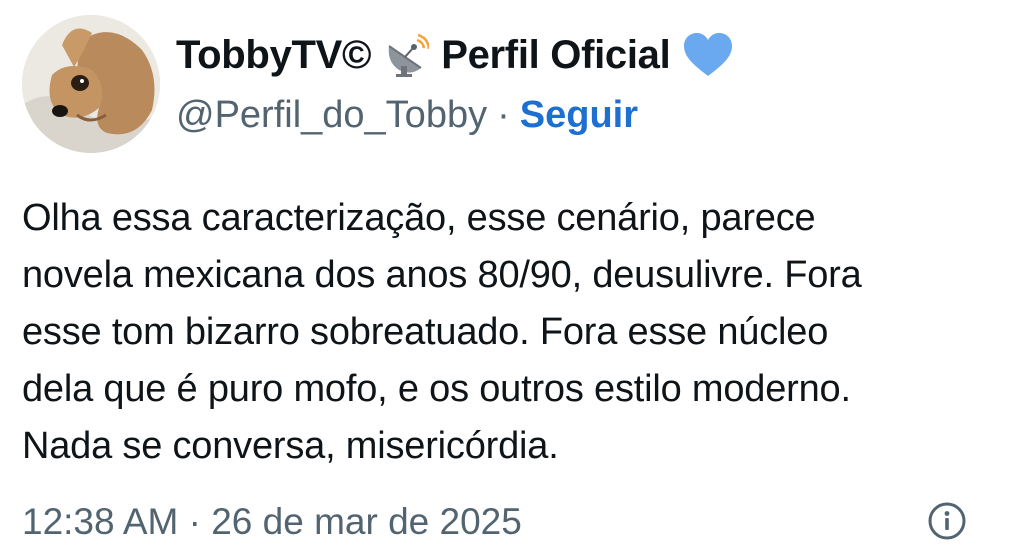  I want to click on tweet-meta: 12:38 AM · 26 de mar de 2025, so click(514, 522).